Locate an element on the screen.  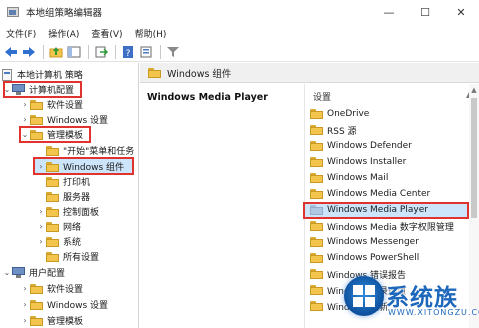
tree-item-system: › 系统 is located at coordinates (58, 241).